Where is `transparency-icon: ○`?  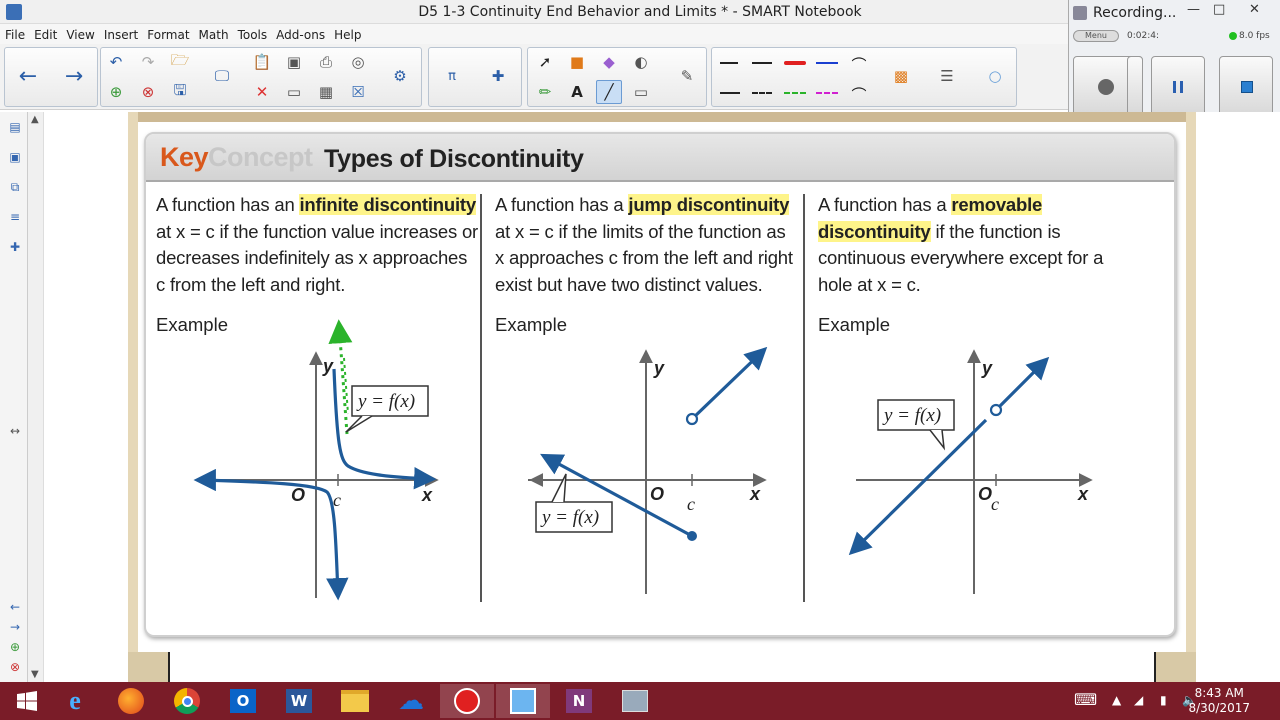 transparency-icon: ○ is located at coordinates (995, 76).